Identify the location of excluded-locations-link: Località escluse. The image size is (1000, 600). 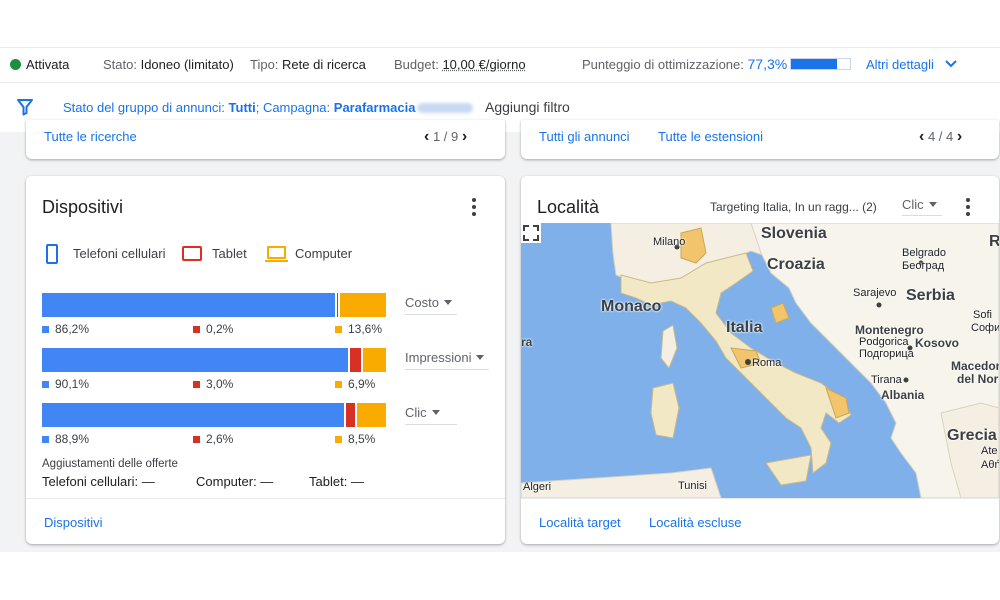
(695, 522).